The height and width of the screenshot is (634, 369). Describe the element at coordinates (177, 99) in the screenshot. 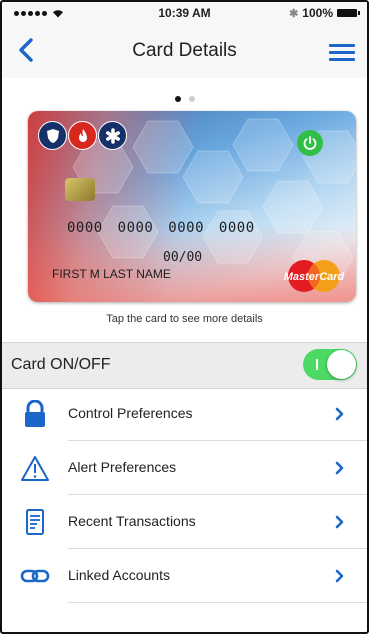

I see `page-dot-active` at that location.